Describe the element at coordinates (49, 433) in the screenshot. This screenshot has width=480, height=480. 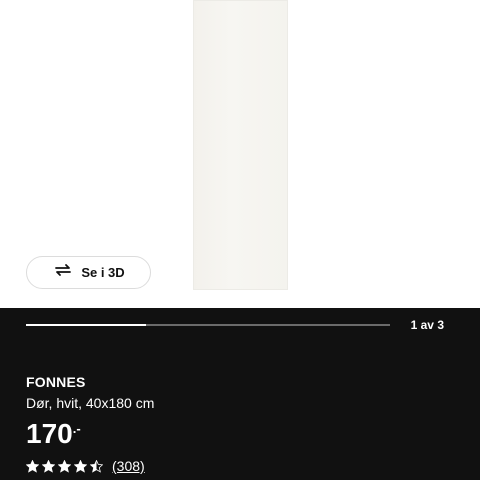
I see `price-amount: 170` at that location.